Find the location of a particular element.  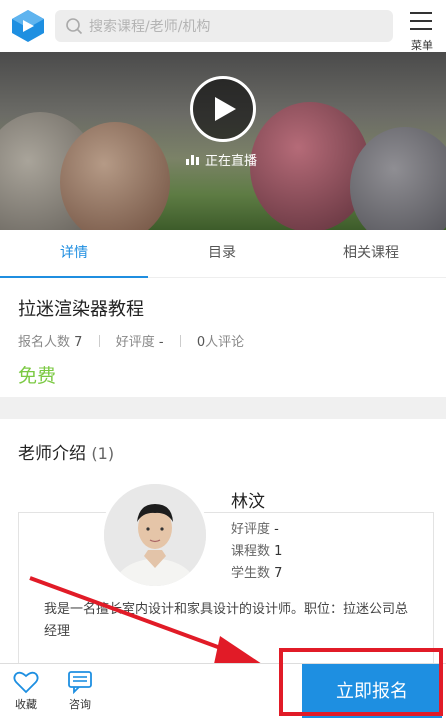

menu-label: 菜单 is located at coordinates (422, 45).